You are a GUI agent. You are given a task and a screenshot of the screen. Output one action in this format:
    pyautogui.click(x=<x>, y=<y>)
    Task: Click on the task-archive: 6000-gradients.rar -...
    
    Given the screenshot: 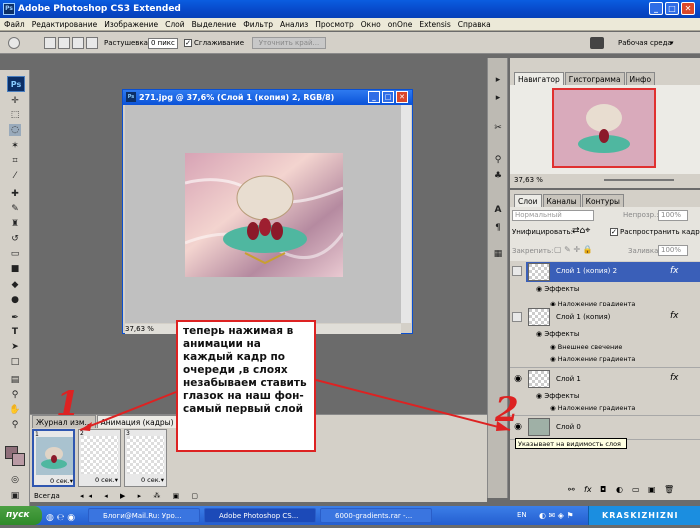 What is the action you would take?
    pyautogui.click(x=376, y=515)
    